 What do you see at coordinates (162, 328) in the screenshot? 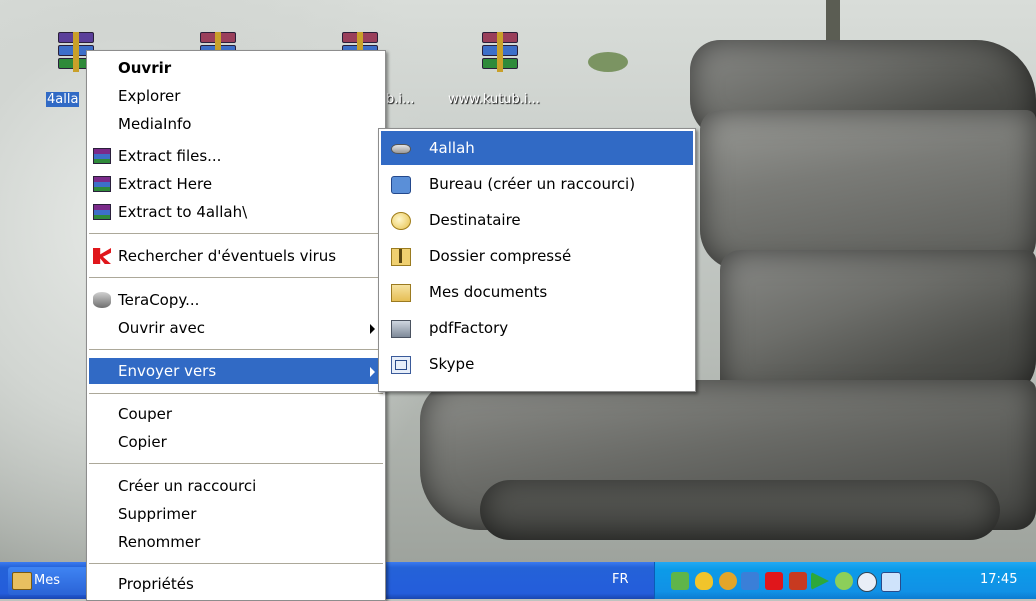
I see `menu-item-label: Ouvrir avec` at bounding box center [162, 328].